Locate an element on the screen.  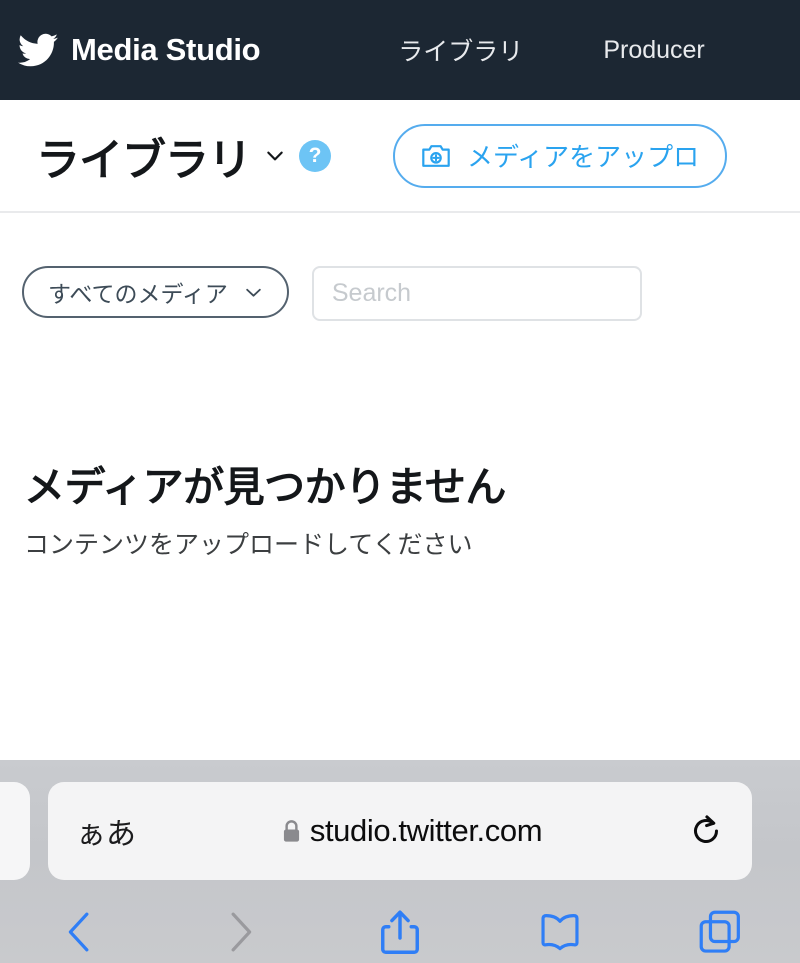
chevron-left-icon is located at coordinates (78, 932).